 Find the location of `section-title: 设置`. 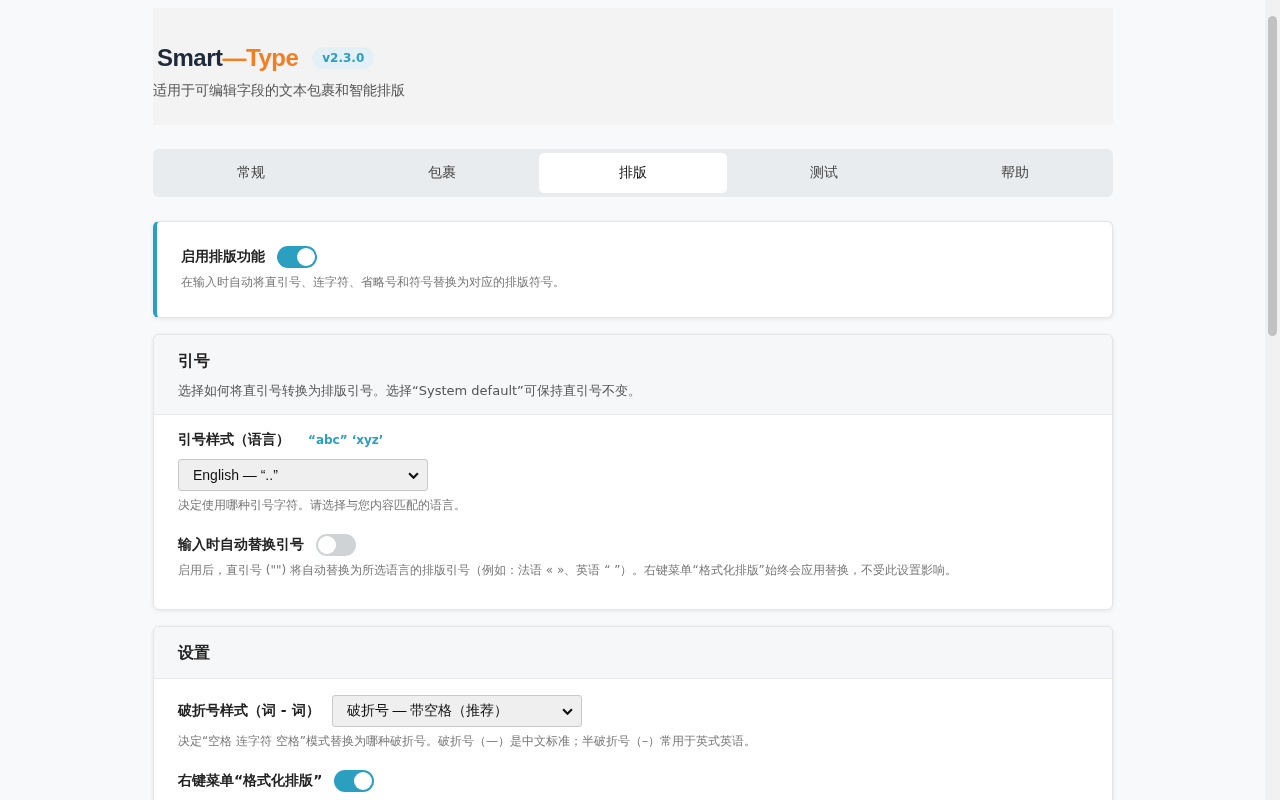

section-title: 设置 is located at coordinates (194, 653).